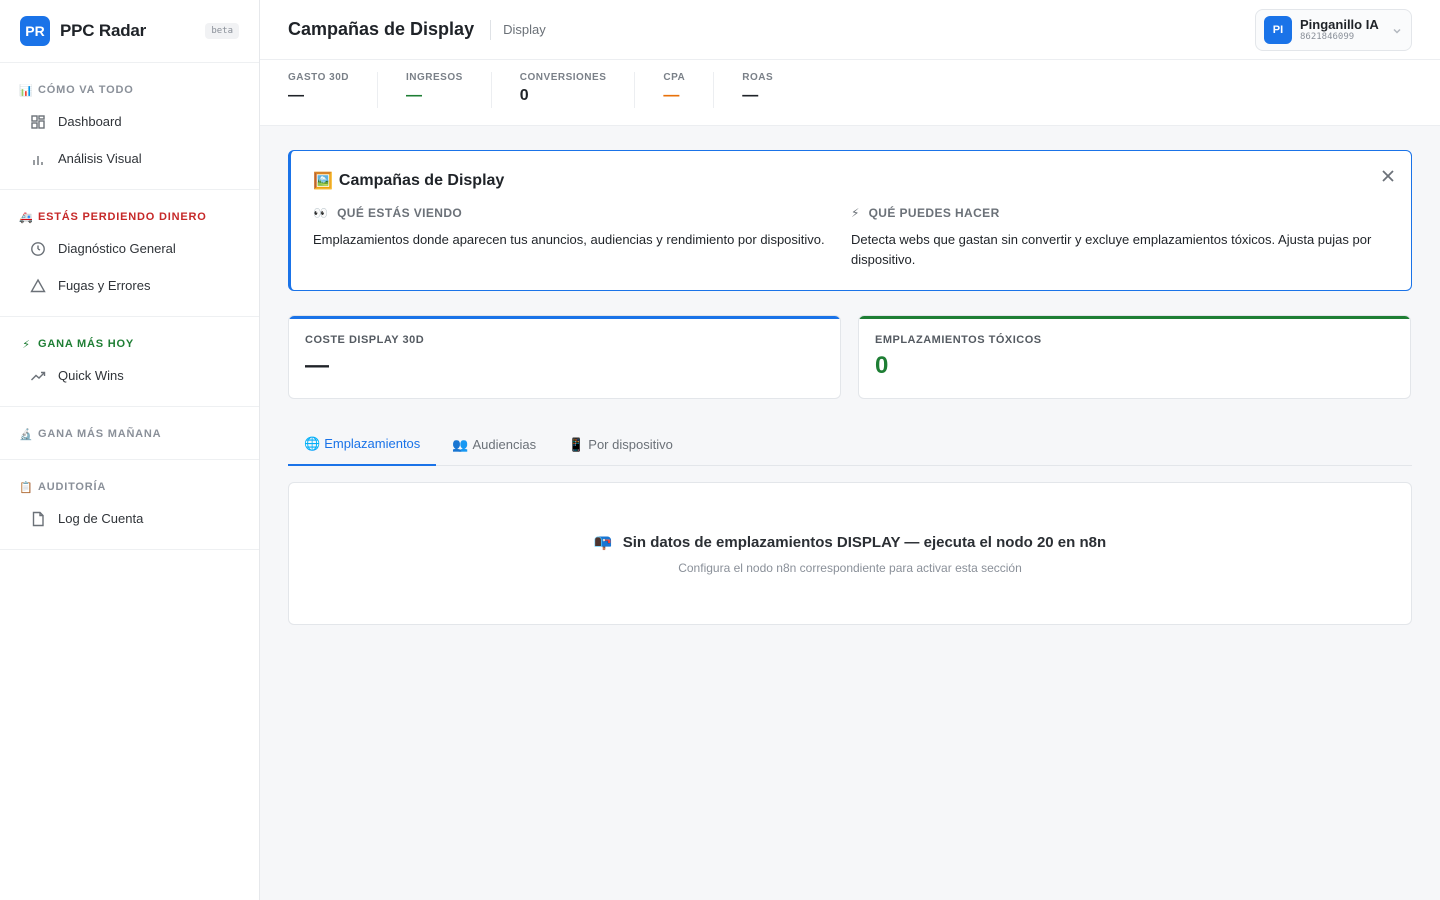 This screenshot has height=900, width=1440. I want to click on kpi-value: 0, so click(524, 95).